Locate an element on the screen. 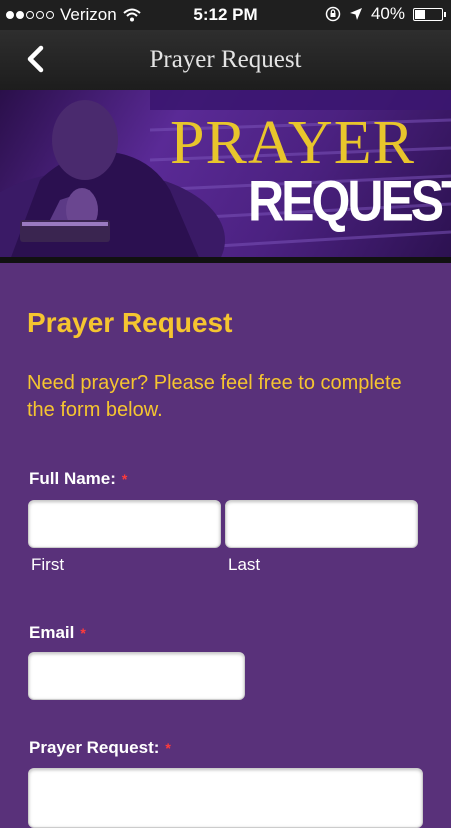  status-bar: Verizon 5:12 PM 40% is located at coordinates (225, 15).